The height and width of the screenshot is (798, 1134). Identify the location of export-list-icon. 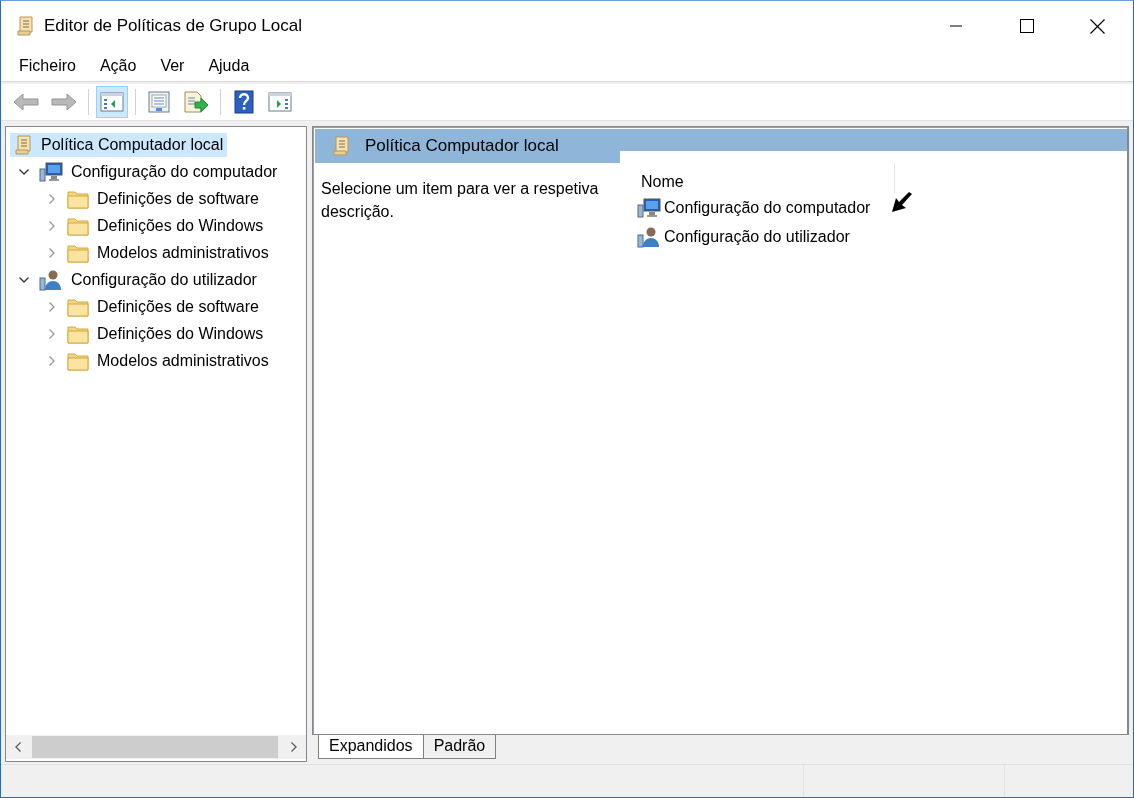
(196, 102).